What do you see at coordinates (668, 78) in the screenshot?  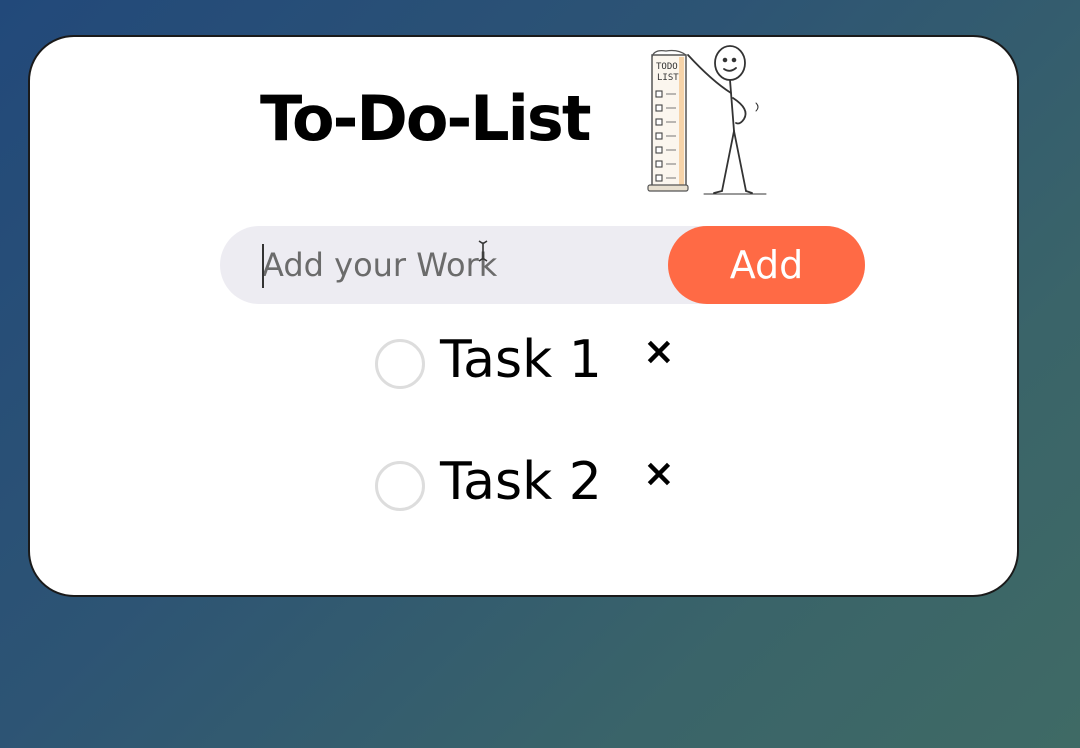 I see `svg-text: LIST` at bounding box center [668, 78].